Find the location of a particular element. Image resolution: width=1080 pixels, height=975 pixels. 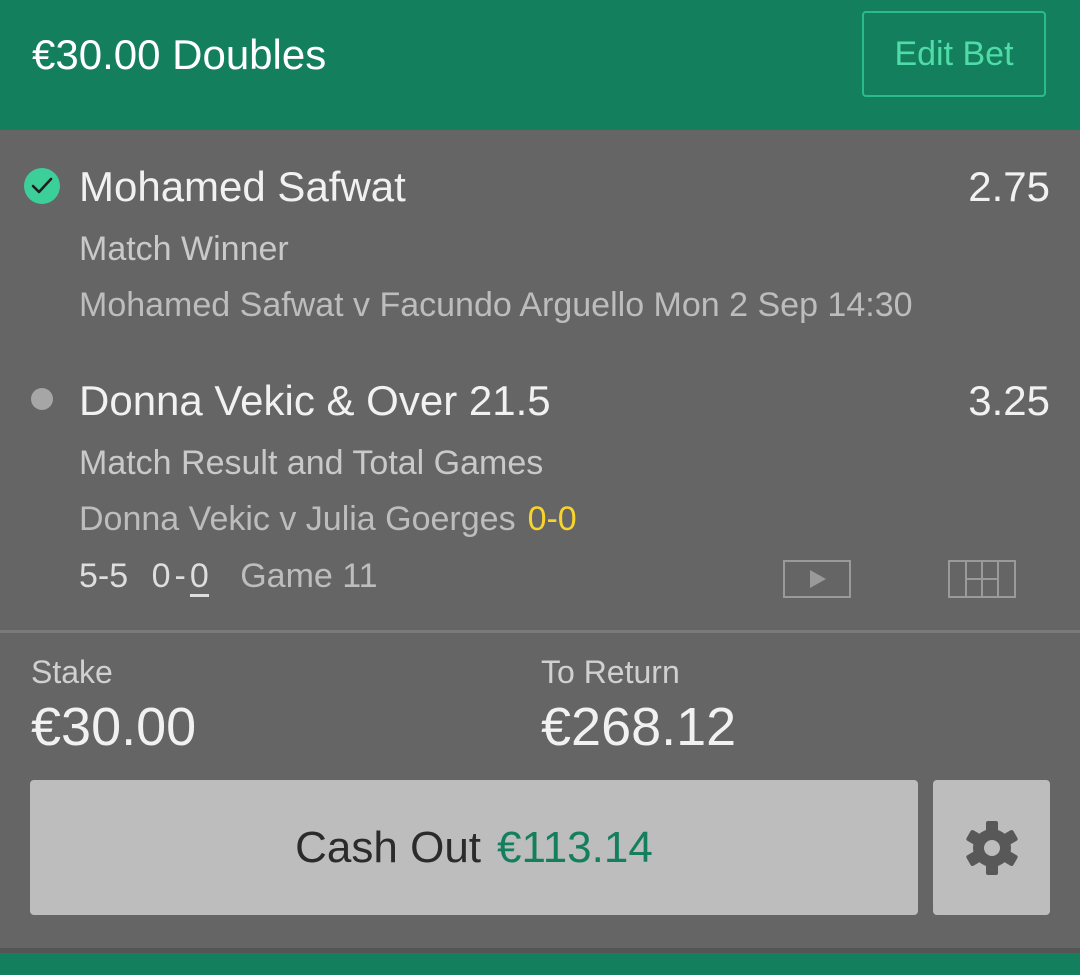

bottom-bar is located at coordinates (540, 964).